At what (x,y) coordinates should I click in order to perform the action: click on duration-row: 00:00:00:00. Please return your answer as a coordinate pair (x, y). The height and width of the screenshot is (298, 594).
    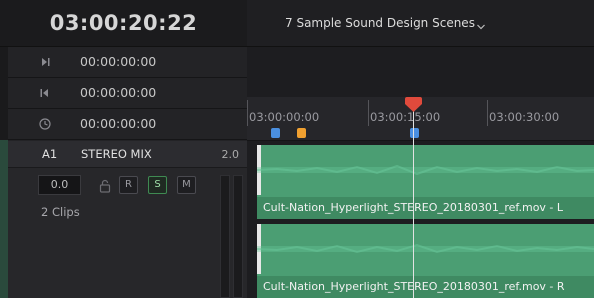
    Looking at the image, I should click on (123, 124).